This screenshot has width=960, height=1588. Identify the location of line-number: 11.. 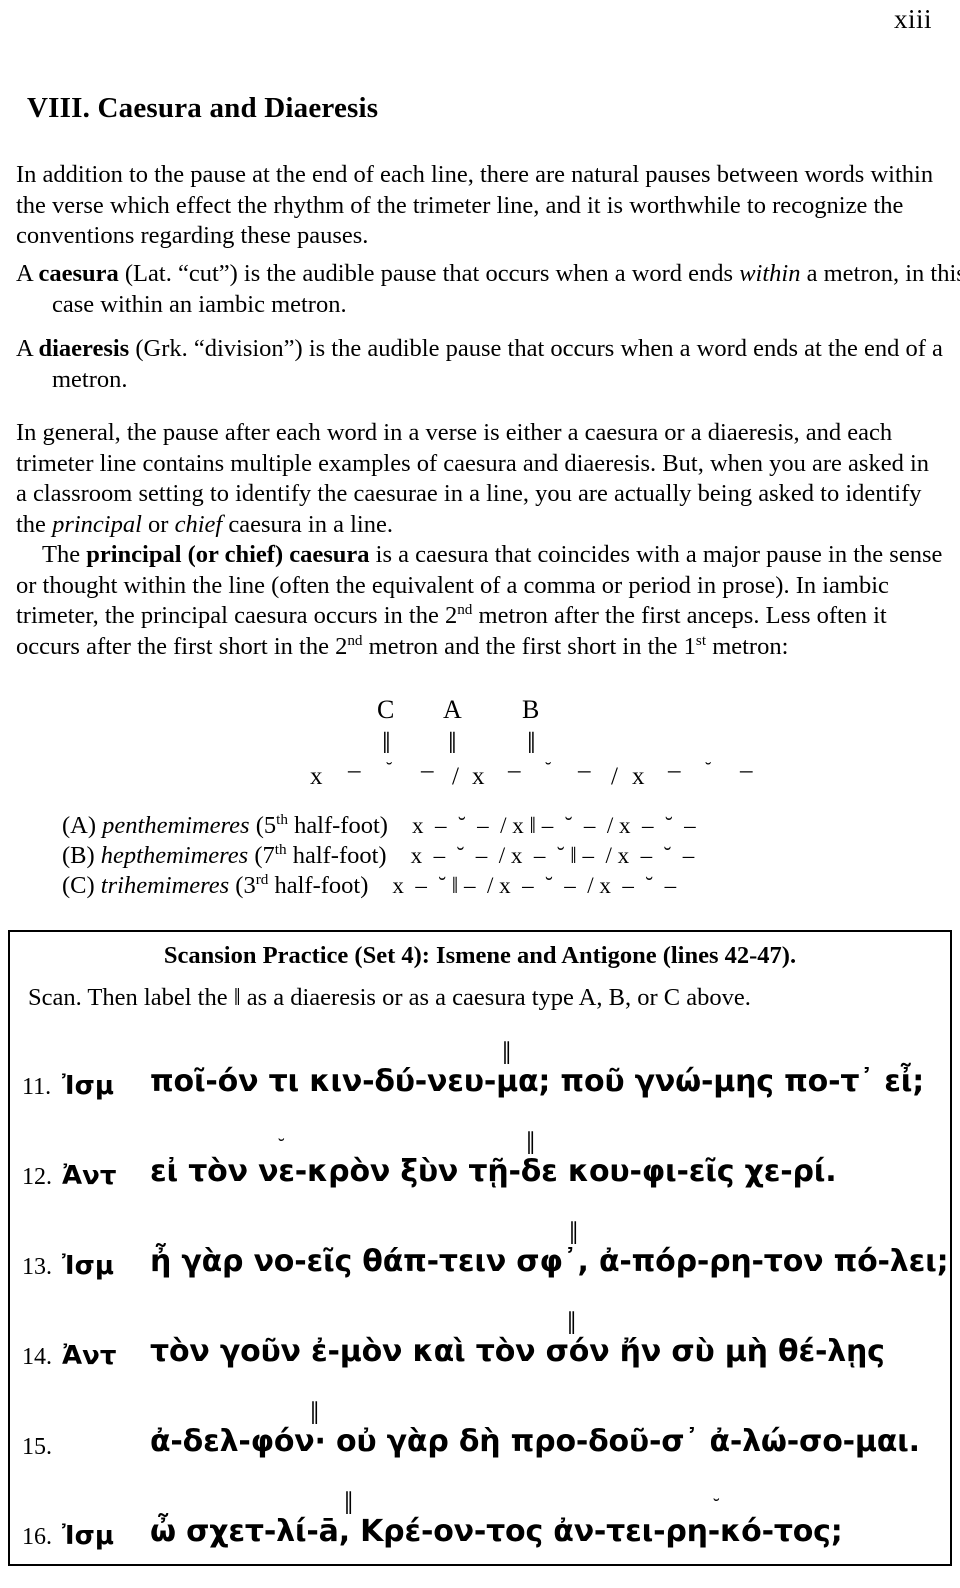
(37, 1087).